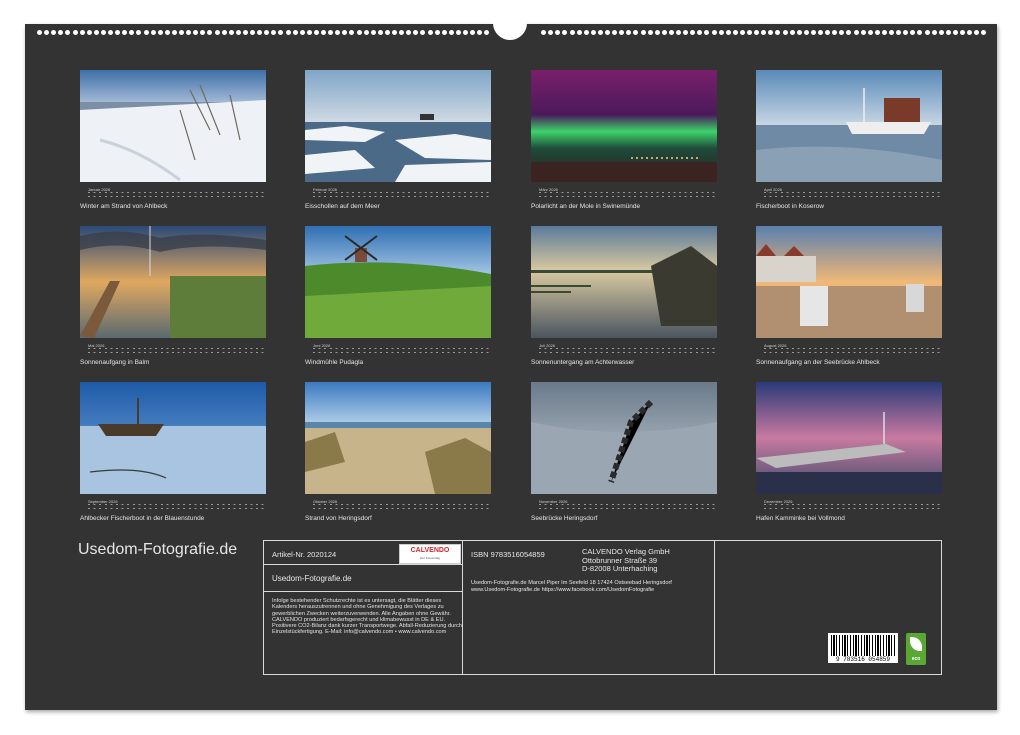 The image size is (1020, 735). What do you see at coordinates (849, 282) in the screenshot?
I see `photo-seebruecke-ahlbeck` at bounding box center [849, 282].